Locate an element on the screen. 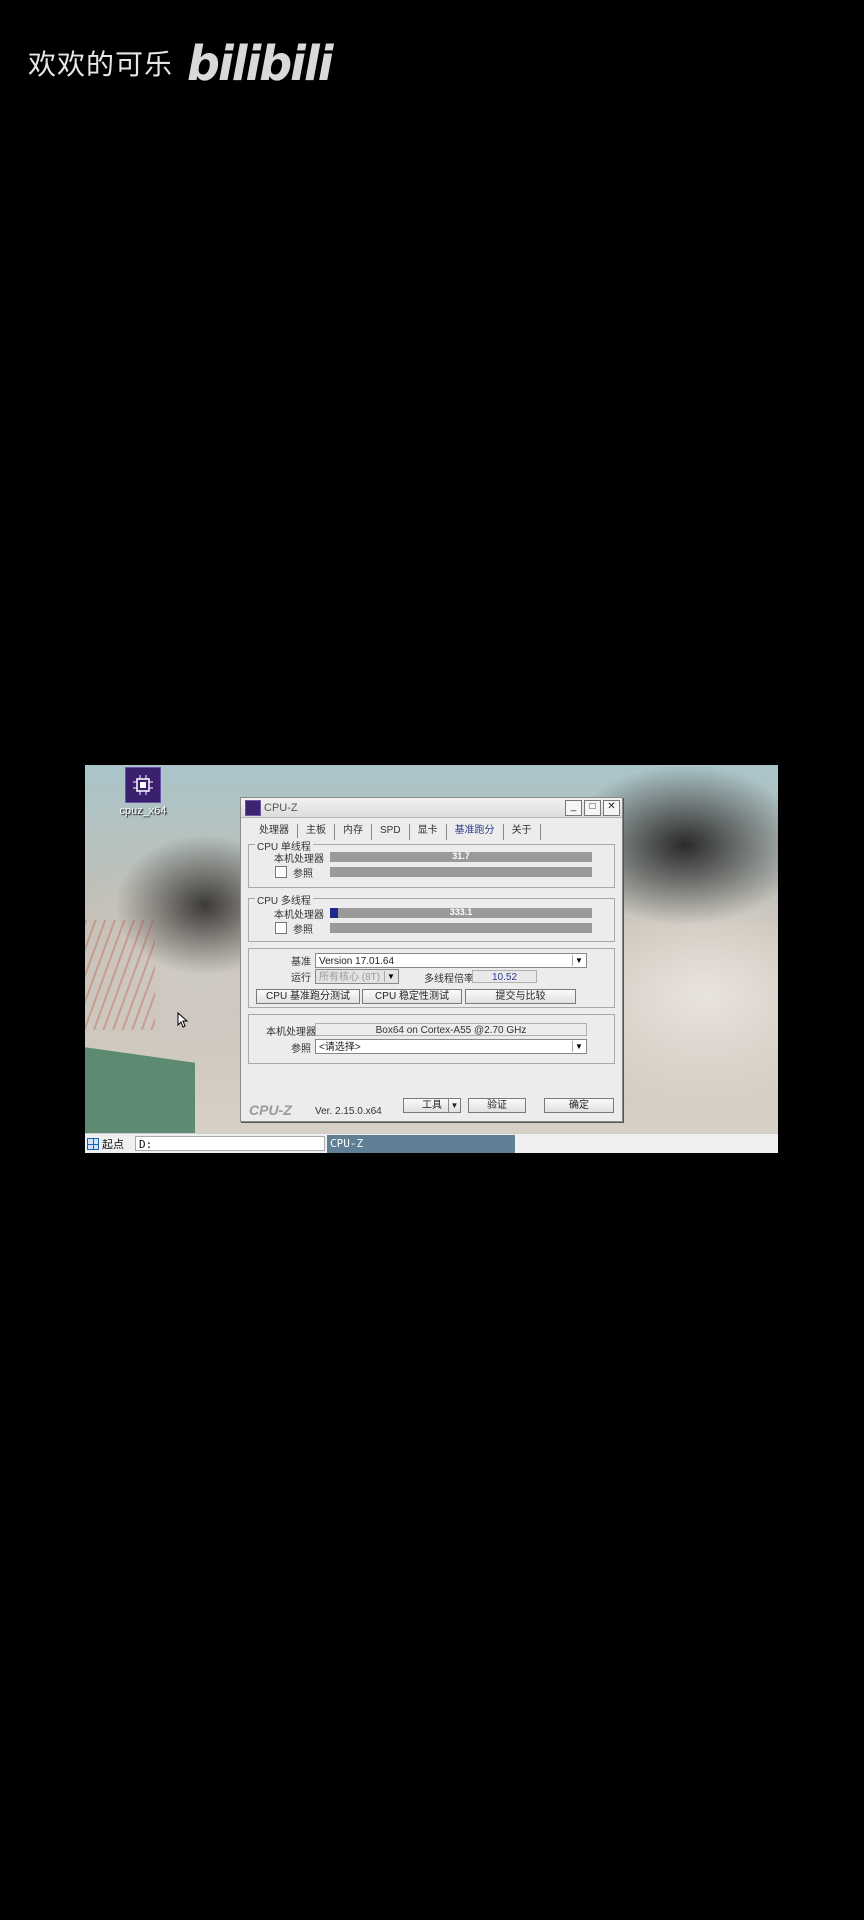  threads-value: 所有核心 (8T) is located at coordinates (350, 977).